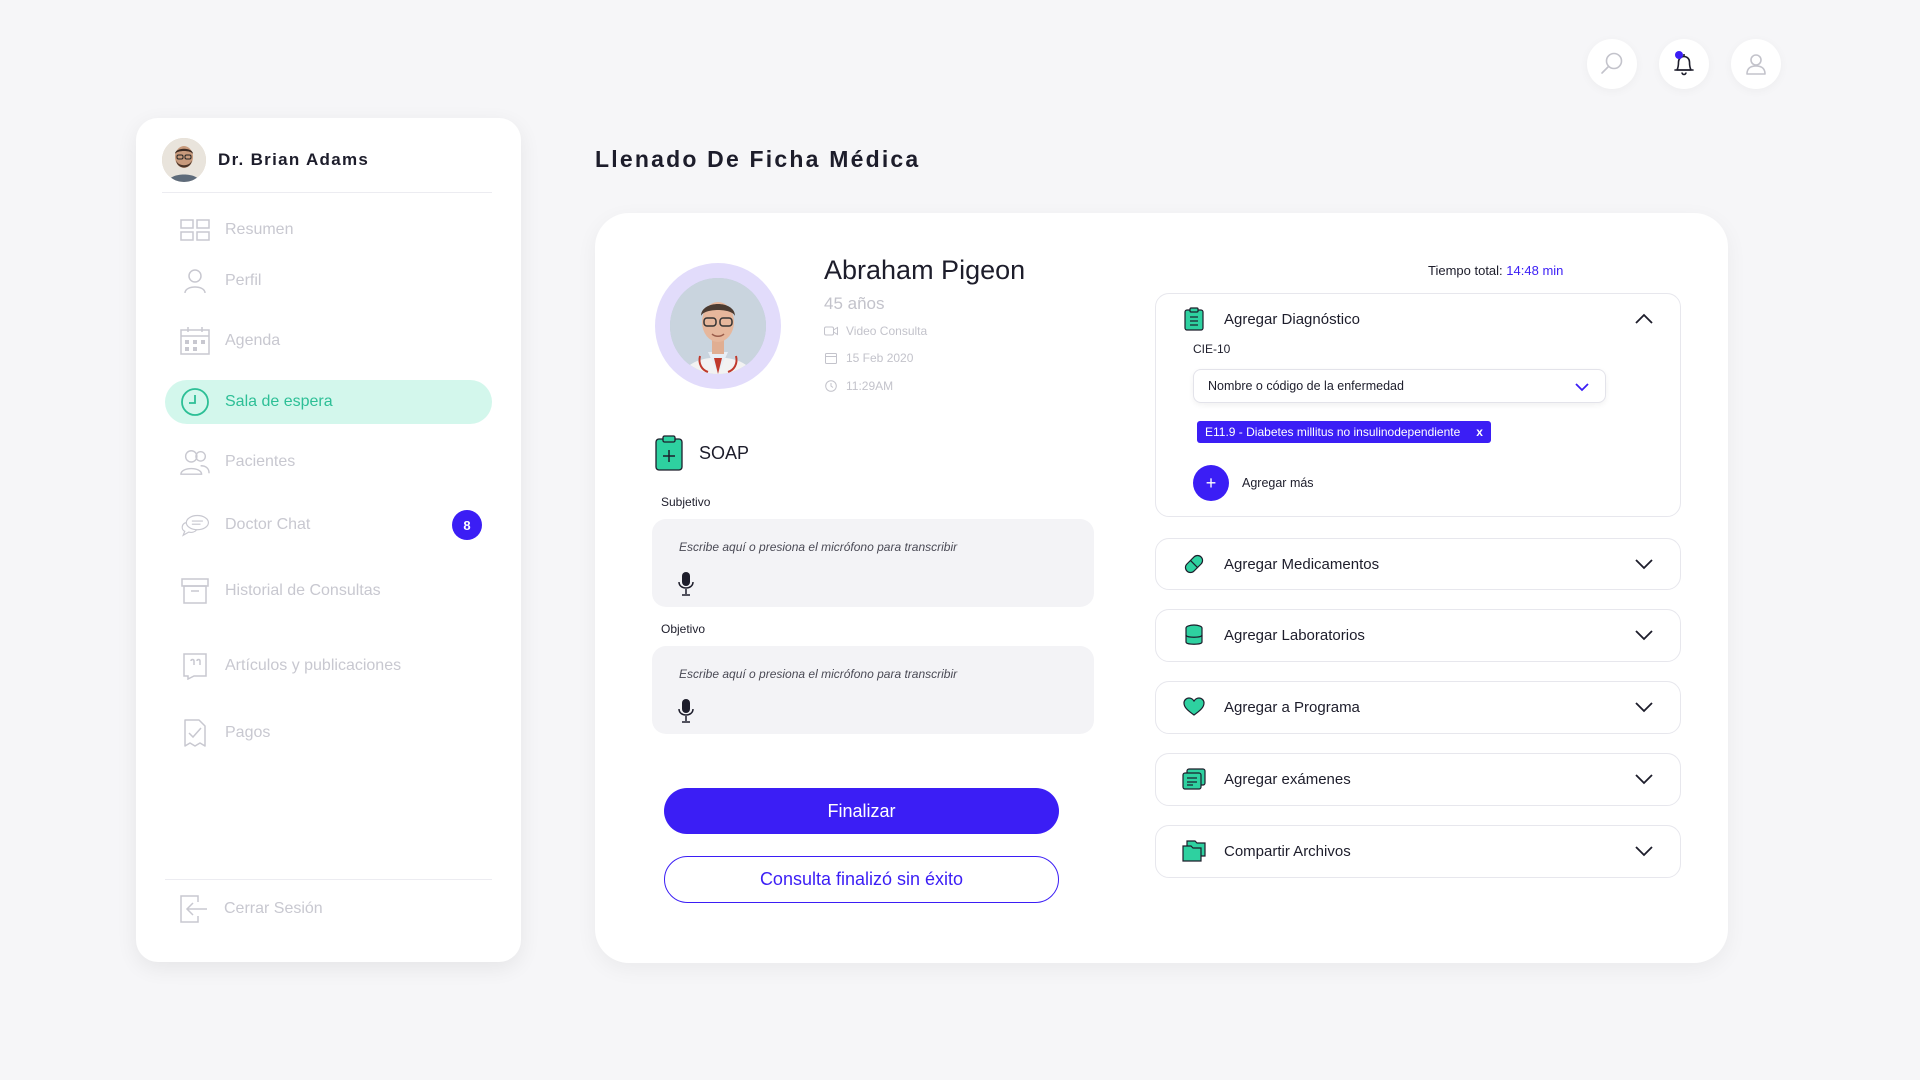  Describe the element at coordinates (195, 591) in the screenshot. I see `archive-icon` at that location.